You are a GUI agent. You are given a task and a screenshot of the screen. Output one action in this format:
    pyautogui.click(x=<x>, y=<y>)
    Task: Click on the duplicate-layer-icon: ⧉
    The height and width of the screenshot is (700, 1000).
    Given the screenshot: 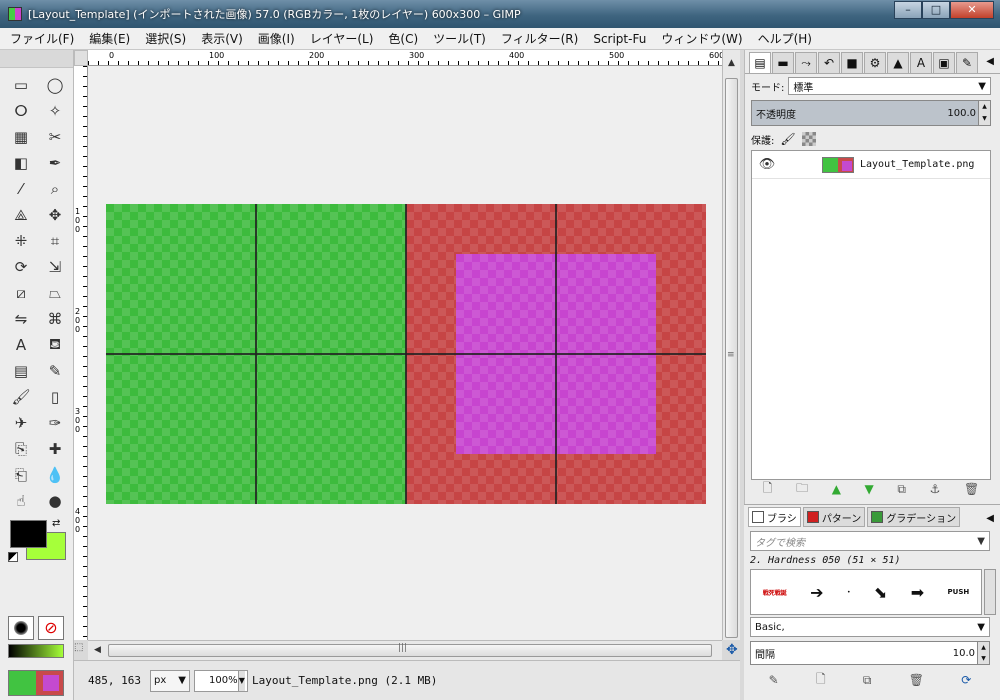 What is the action you would take?
    pyautogui.click(x=901, y=489)
    